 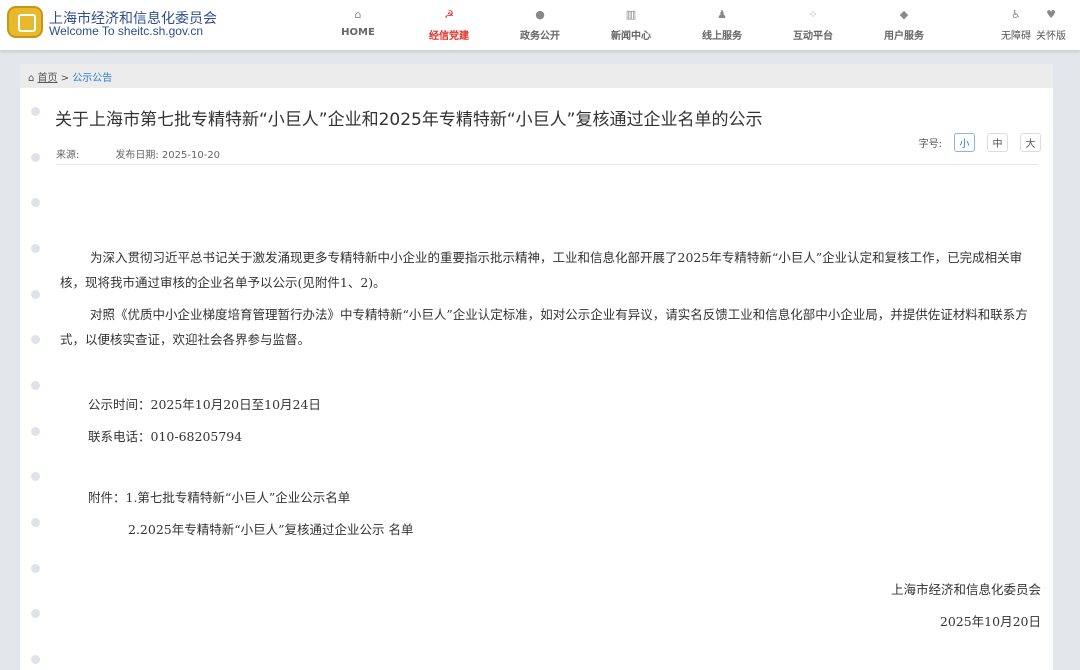 What do you see at coordinates (997, 142) in the screenshot?
I see `font-medium-button: 中` at bounding box center [997, 142].